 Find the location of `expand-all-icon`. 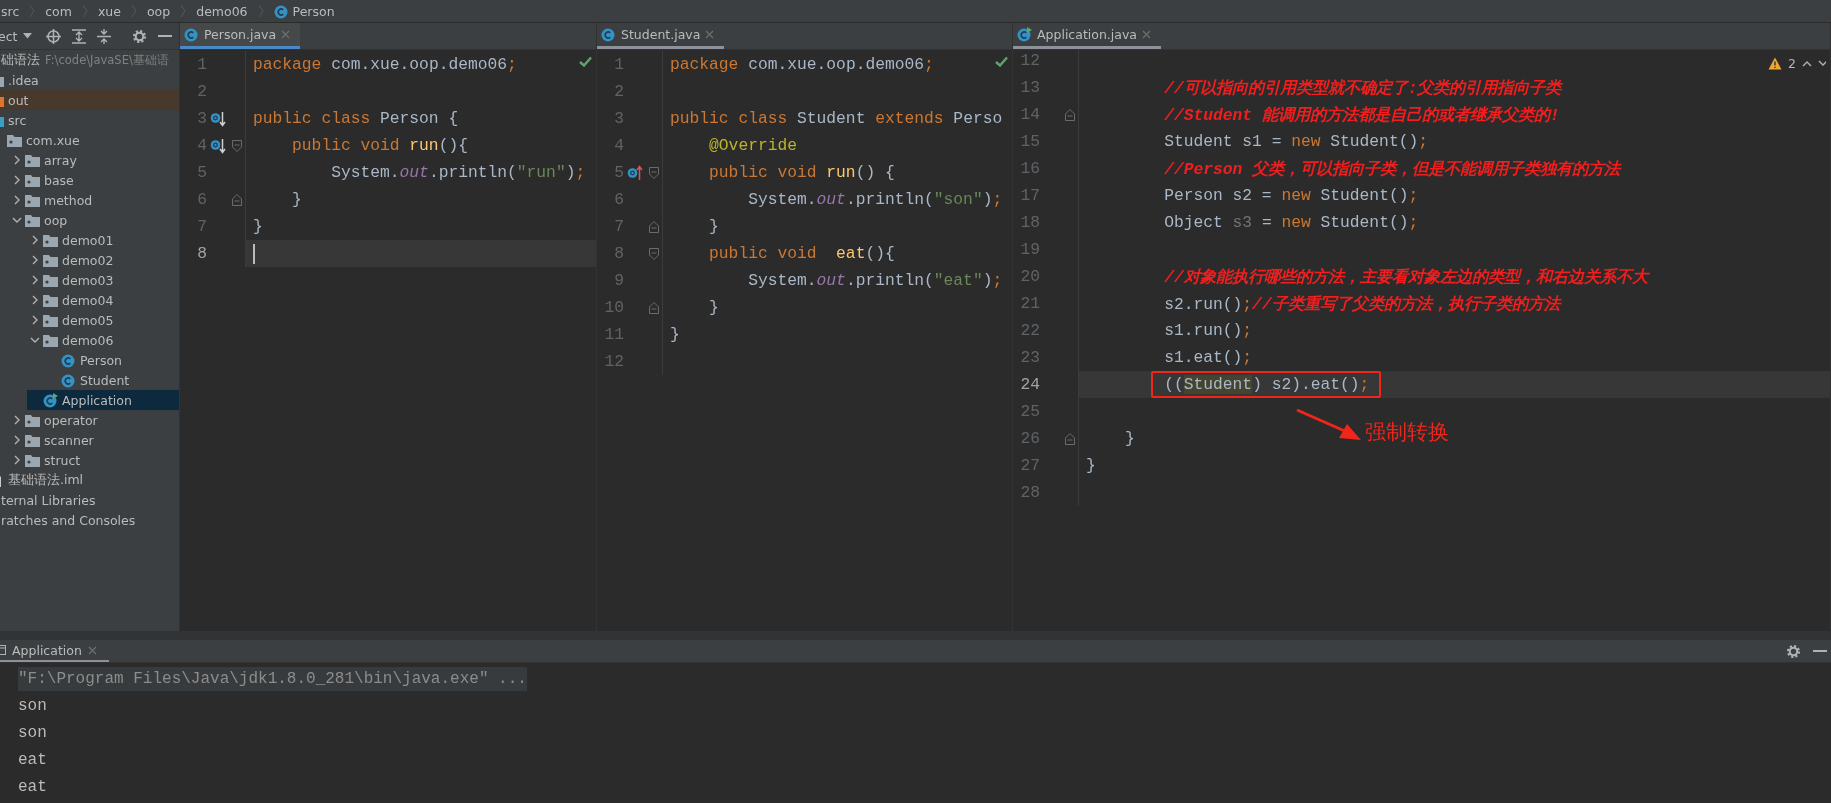

expand-all-icon is located at coordinates (79, 36).